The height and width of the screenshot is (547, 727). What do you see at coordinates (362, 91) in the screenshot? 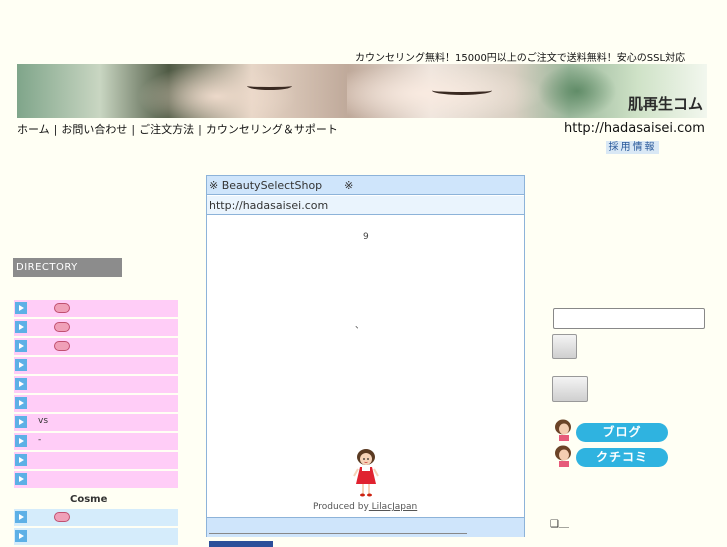
I see `header-banner: 肌再生コム` at bounding box center [362, 91].